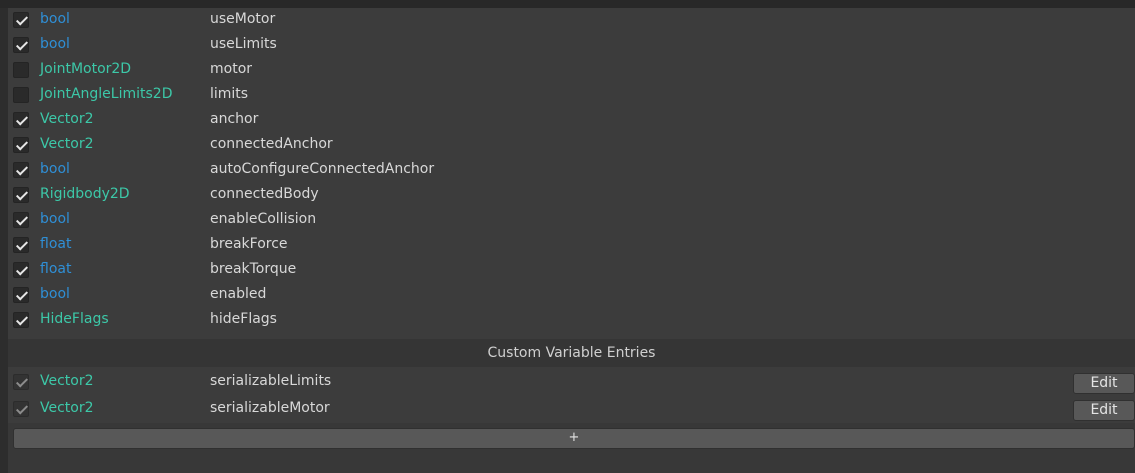 The height and width of the screenshot is (473, 1135). I want to click on checkbox-connectedanchor, so click(21, 145).